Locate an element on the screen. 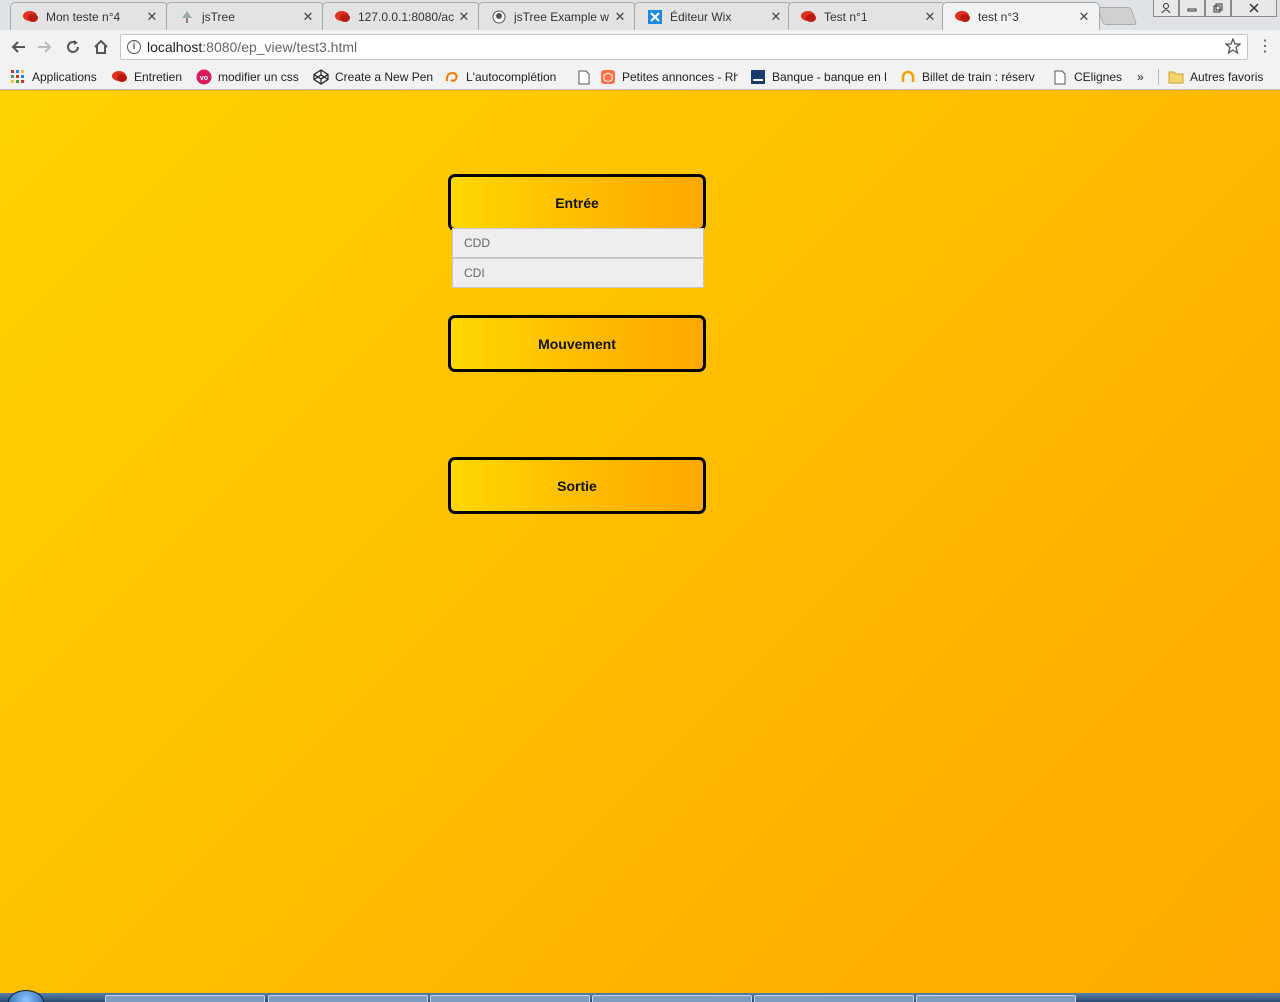 This screenshot has height=1002, width=1280. apps-grid-icon is located at coordinates (18, 77).